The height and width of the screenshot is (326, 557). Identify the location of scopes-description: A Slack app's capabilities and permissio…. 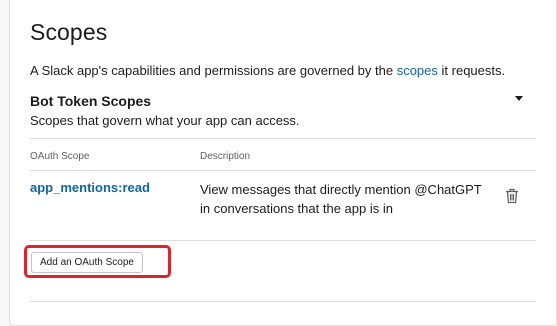
(267, 70).